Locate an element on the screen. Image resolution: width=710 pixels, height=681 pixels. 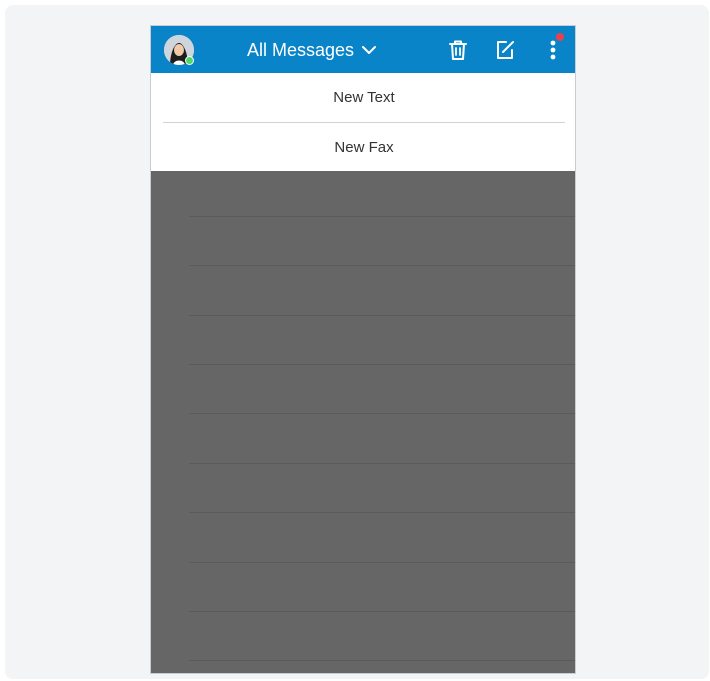
new-text-menu-item: New Text is located at coordinates (363, 97).